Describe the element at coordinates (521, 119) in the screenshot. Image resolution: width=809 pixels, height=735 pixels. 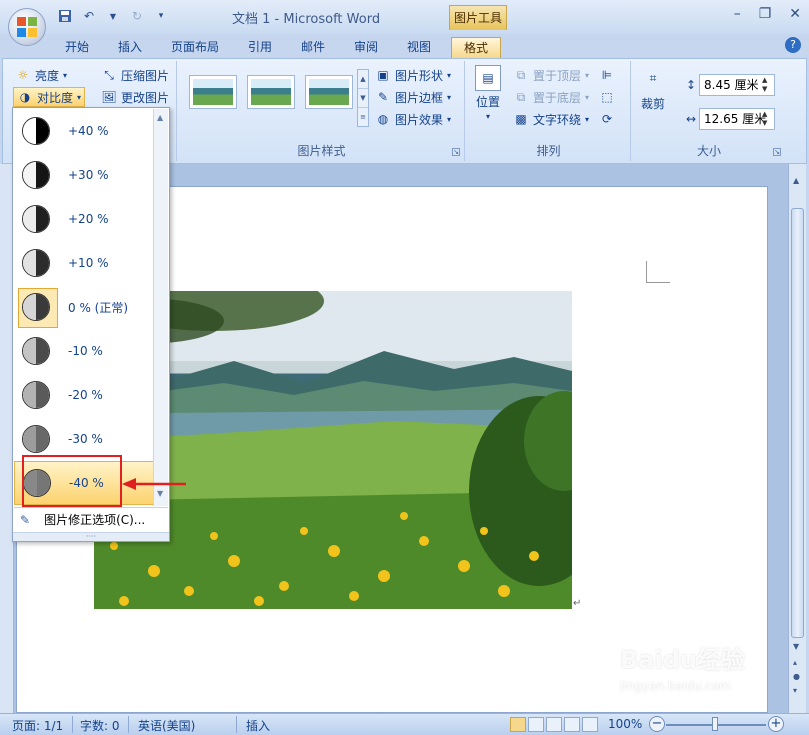
I see `wrap-icon: ▩` at that location.